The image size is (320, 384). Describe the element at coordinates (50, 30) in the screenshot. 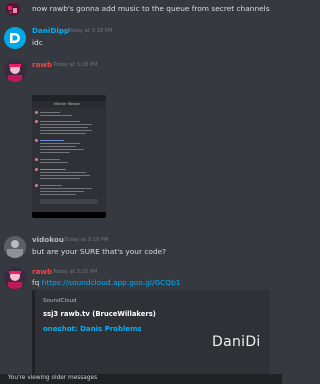

I see `author-name: DaniDipp` at that location.